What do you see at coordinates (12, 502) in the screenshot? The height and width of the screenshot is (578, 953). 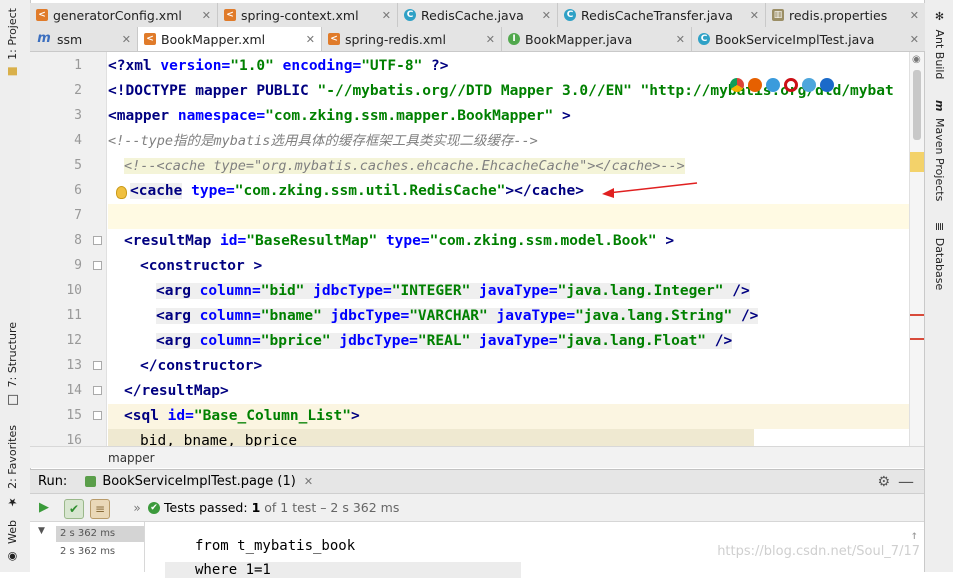 I see `star-icon: ★` at bounding box center [12, 502].